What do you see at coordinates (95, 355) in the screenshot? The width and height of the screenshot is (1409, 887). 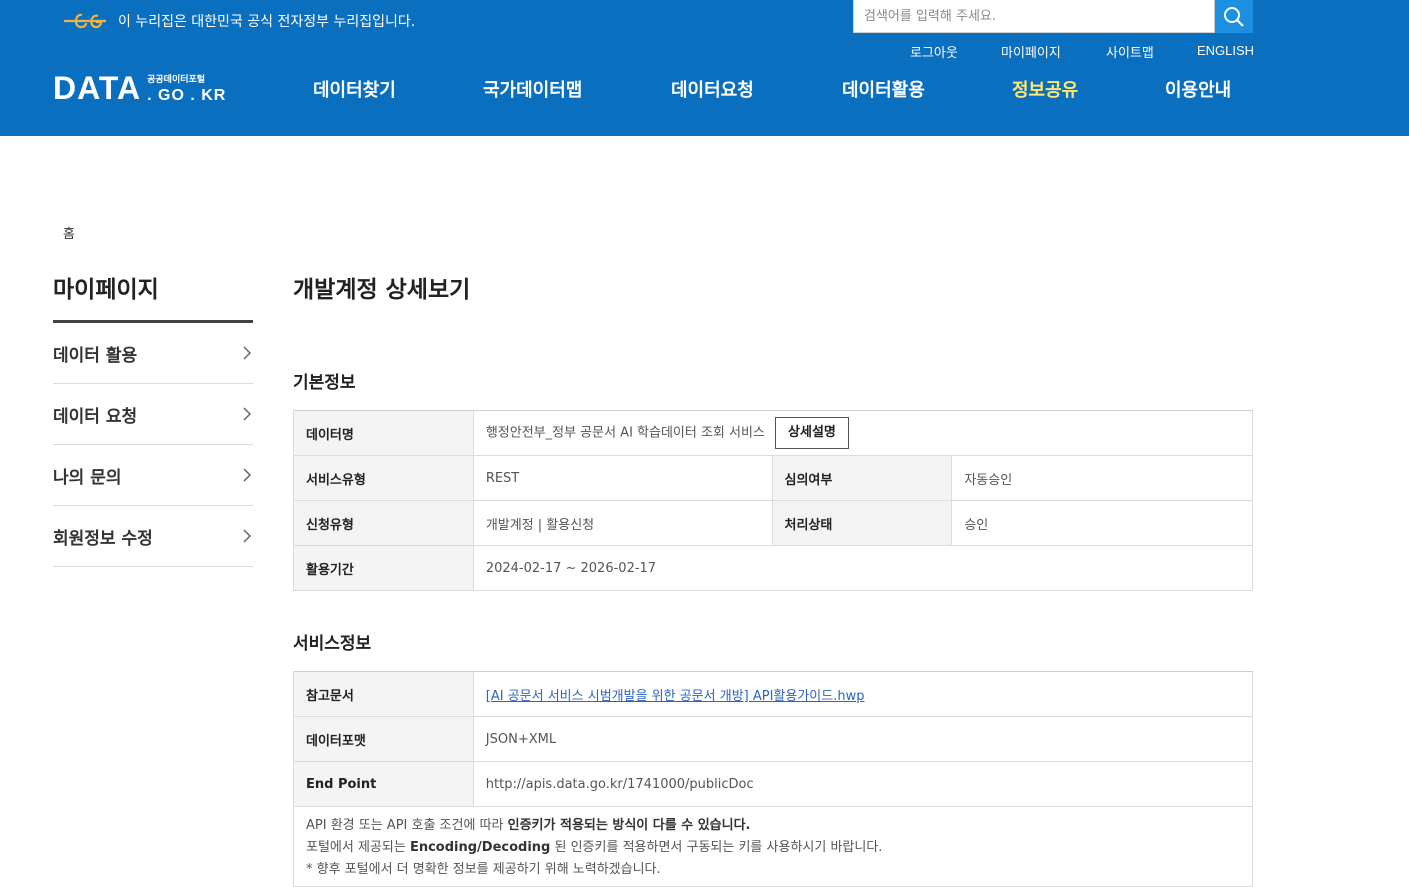 I see `lnb-item-label: 데이터 활용` at bounding box center [95, 355].